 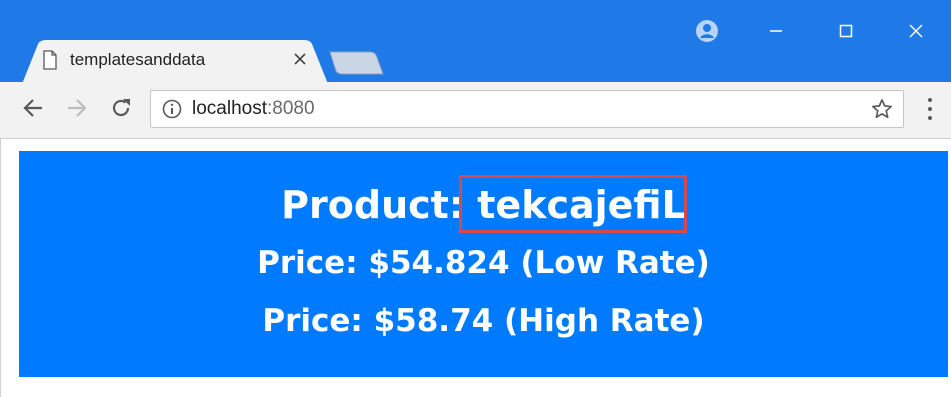 I want to click on tab-close-button, so click(x=300, y=59).